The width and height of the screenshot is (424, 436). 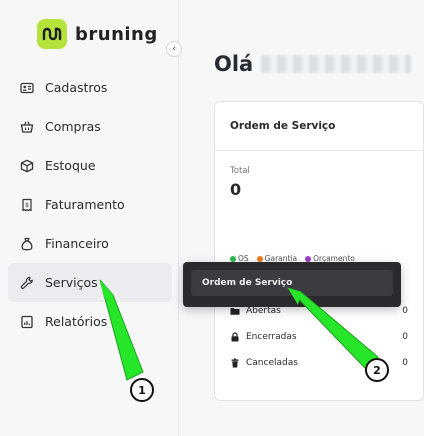 I want to click on folder-icon, so click(x=235, y=311).